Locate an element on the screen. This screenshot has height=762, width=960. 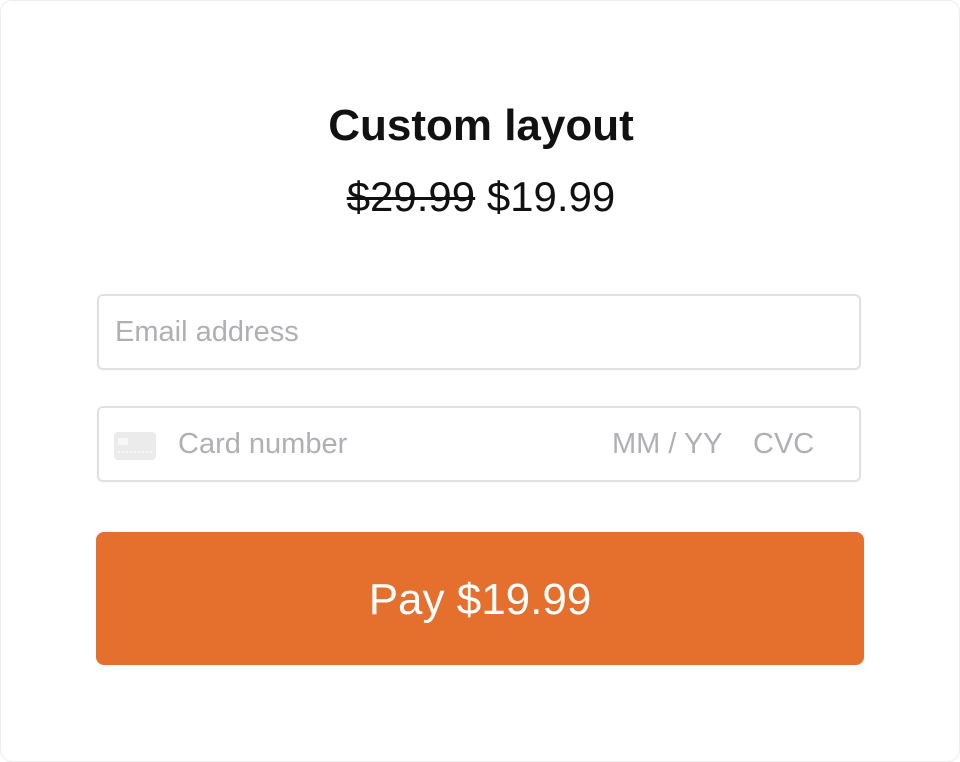
cvc-input: CVC is located at coordinates (783, 444).